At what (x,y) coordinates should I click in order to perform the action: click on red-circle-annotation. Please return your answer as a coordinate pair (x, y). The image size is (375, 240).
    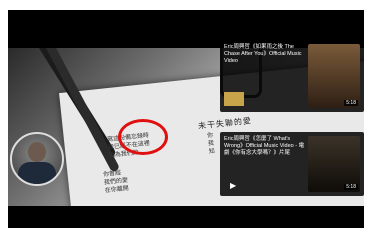
    Looking at the image, I should click on (143, 137).